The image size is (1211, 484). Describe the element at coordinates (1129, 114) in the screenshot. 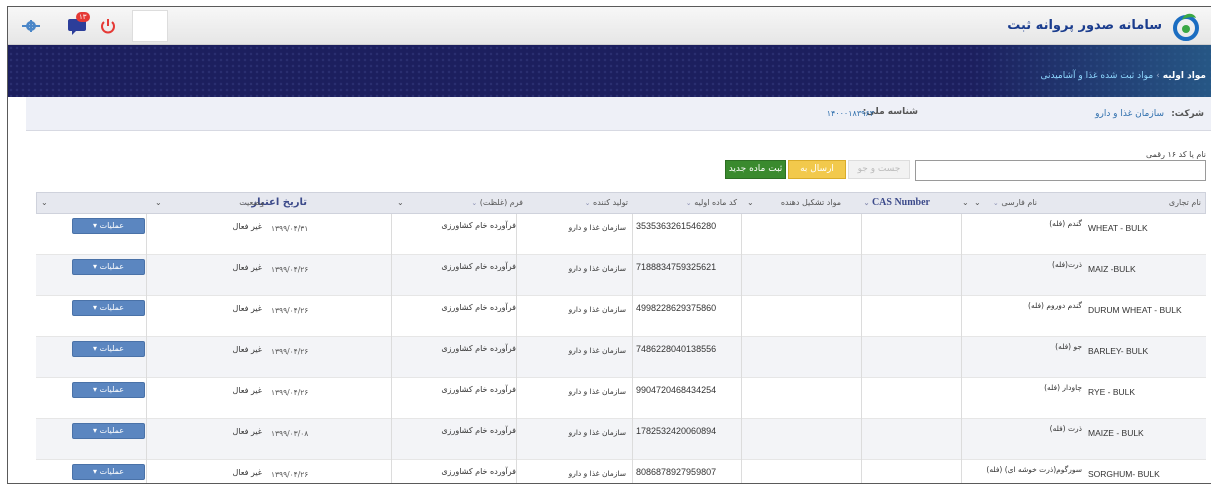

I see `company-name: سازمان غذا و دارو` at that location.